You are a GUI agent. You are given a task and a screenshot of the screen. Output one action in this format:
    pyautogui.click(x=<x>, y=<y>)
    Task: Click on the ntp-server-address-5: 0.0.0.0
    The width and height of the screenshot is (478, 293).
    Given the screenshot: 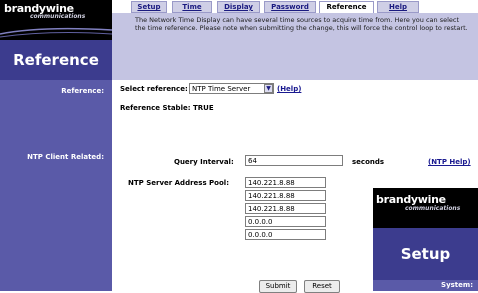 What is the action you would take?
    pyautogui.click(x=285, y=234)
    